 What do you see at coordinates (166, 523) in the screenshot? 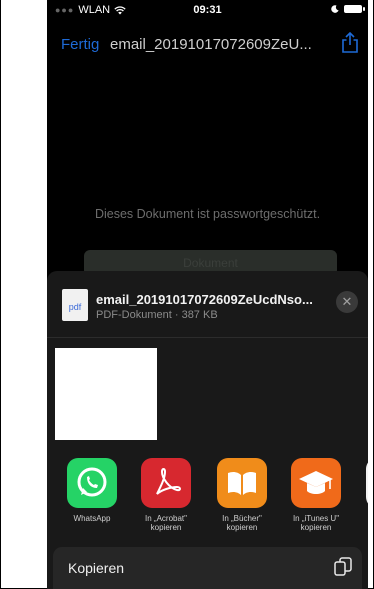
I see `app-label: In „Acrobat" kopieren` at bounding box center [166, 523].